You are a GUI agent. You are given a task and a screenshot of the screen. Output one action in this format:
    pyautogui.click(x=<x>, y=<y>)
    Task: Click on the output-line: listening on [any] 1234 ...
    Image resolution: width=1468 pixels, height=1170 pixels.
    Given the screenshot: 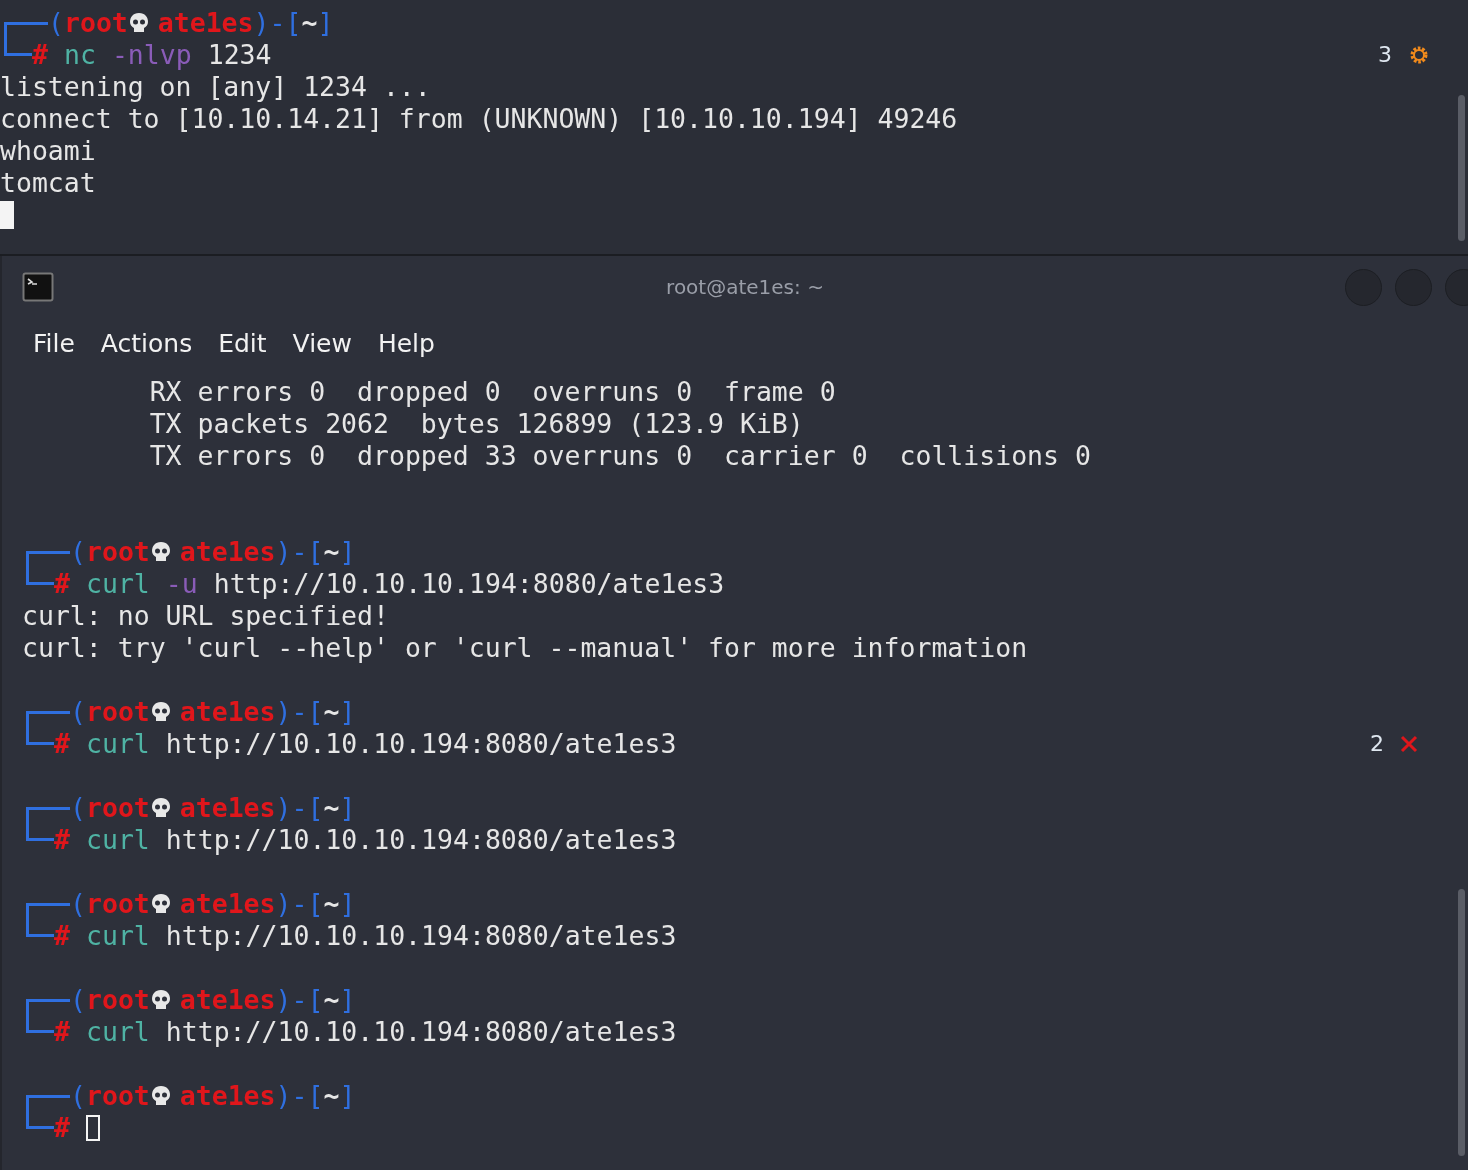 What is the action you would take?
    pyautogui.click(x=215, y=87)
    